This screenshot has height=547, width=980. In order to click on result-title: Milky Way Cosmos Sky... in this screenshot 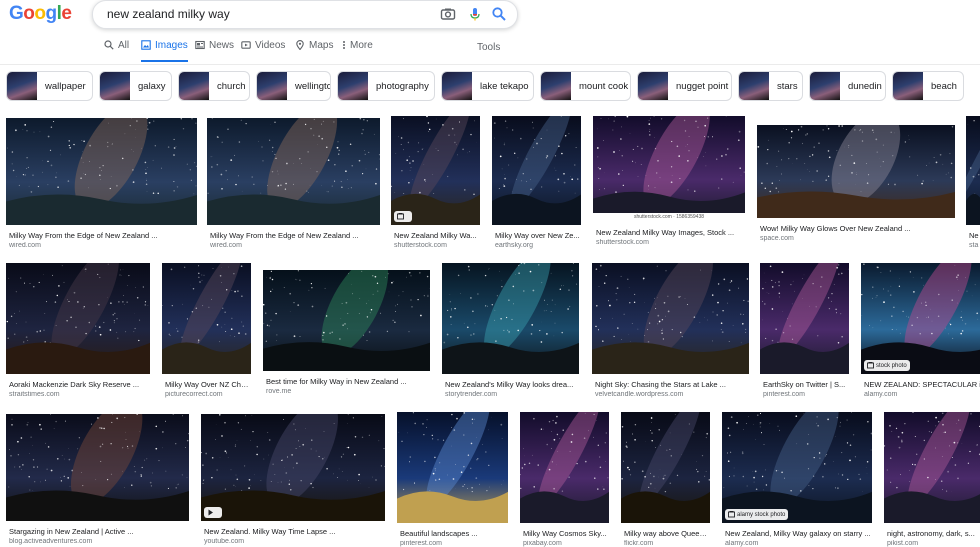, I will do `click(565, 533)`.